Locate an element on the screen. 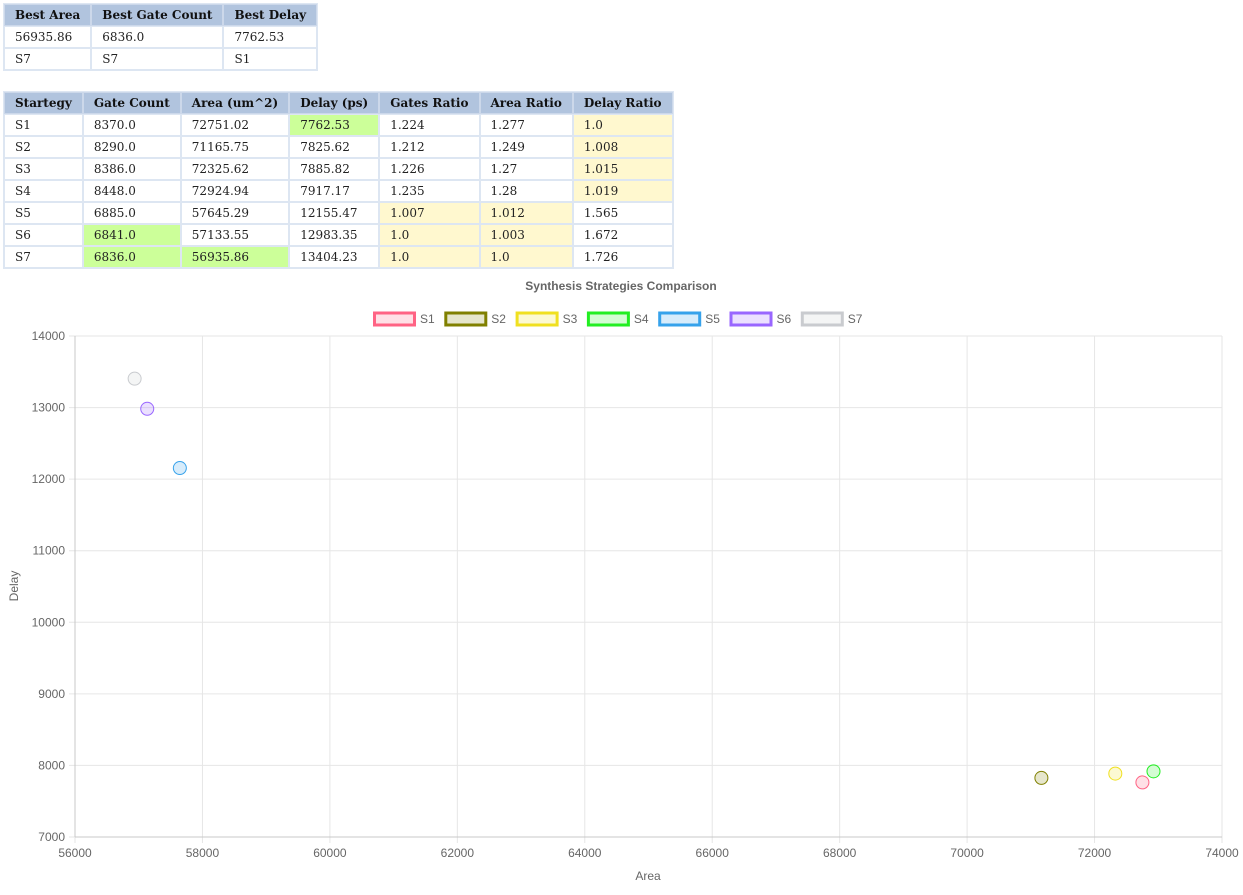  cell-area-ratio: 1.27 is located at coordinates (526, 169).